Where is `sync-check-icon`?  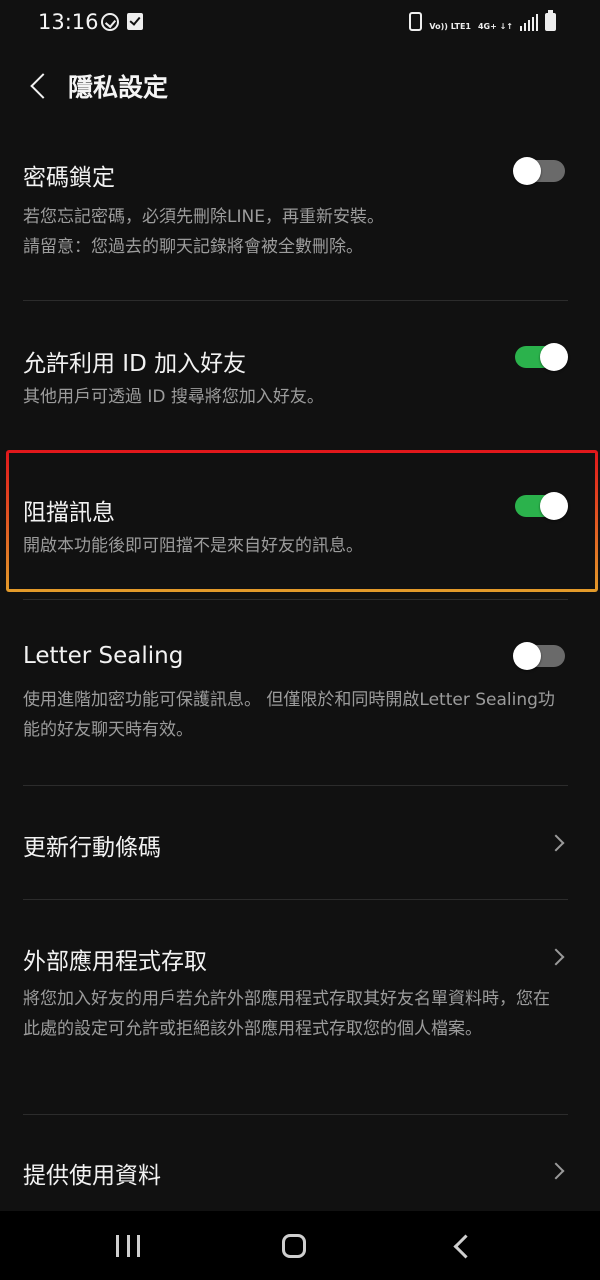 sync-check-icon is located at coordinates (110, 22).